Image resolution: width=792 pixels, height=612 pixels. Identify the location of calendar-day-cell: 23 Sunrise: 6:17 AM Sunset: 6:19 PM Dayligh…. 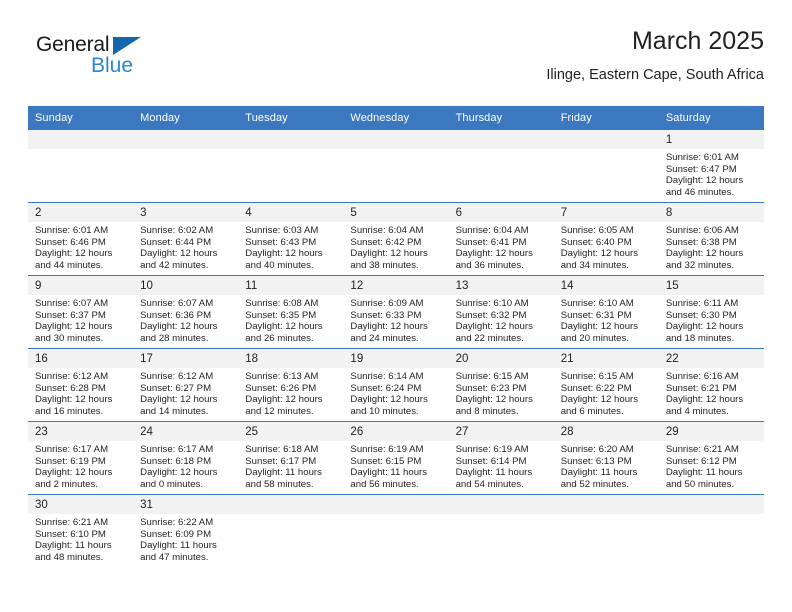
(81, 458).